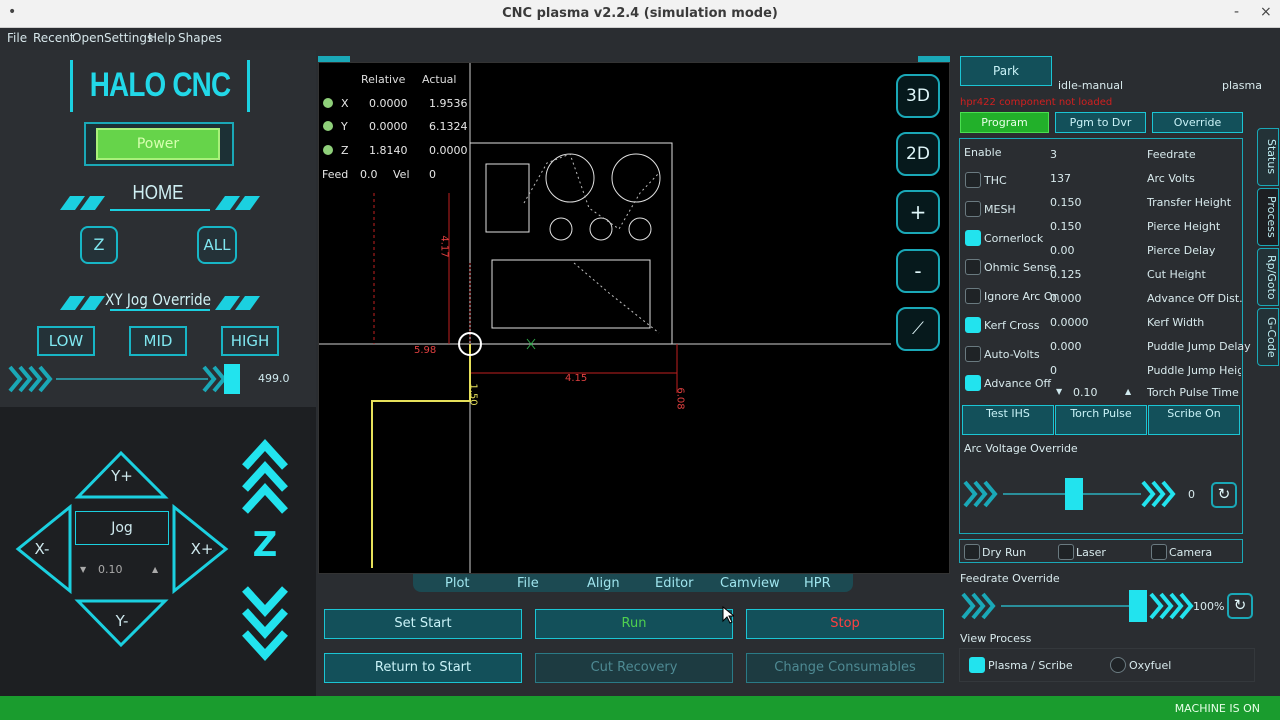  I want to click on zoom-out-button: -, so click(918, 271).